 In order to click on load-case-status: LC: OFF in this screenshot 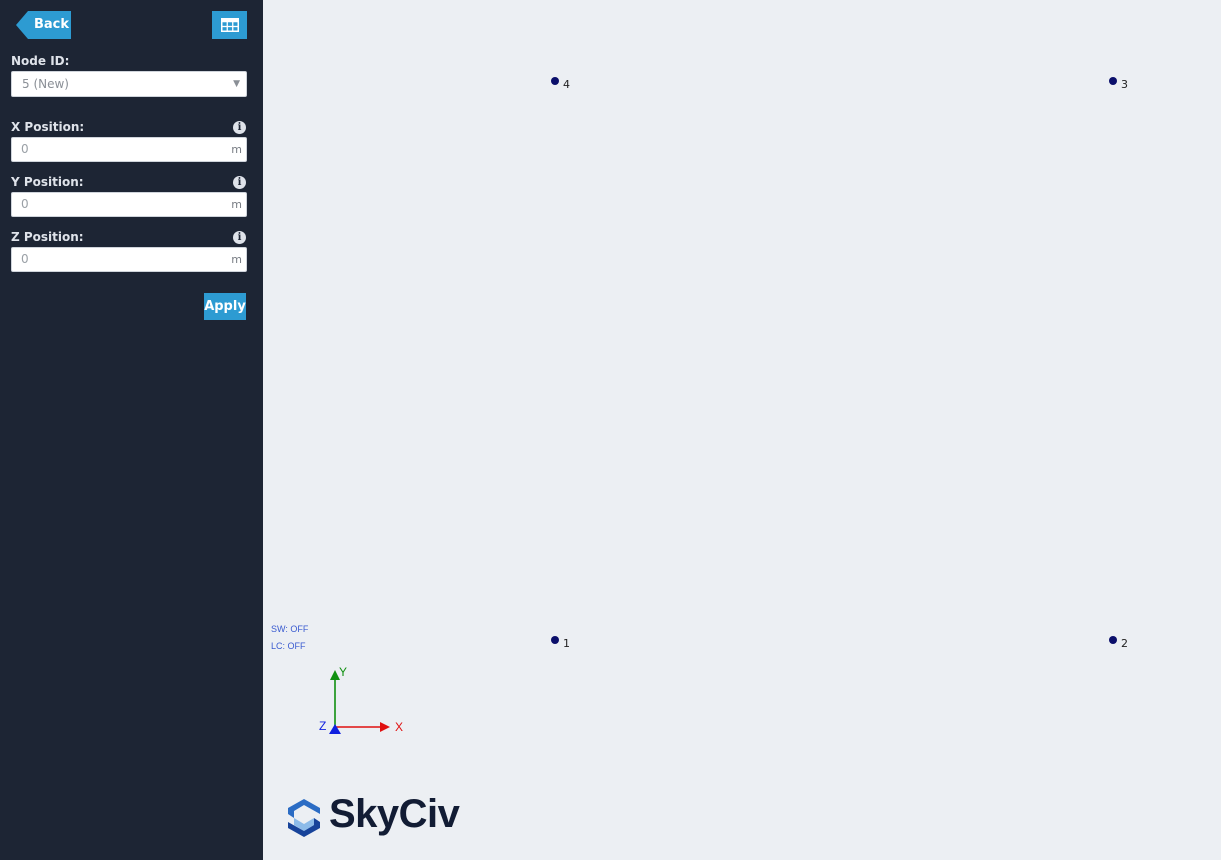, I will do `click(288, 646)`.